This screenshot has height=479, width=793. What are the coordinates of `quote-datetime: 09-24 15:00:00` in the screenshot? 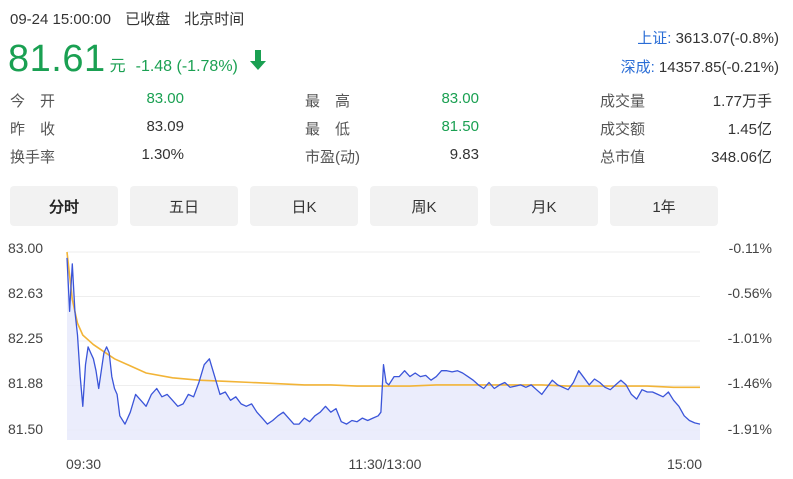 It's located at (60, 19).